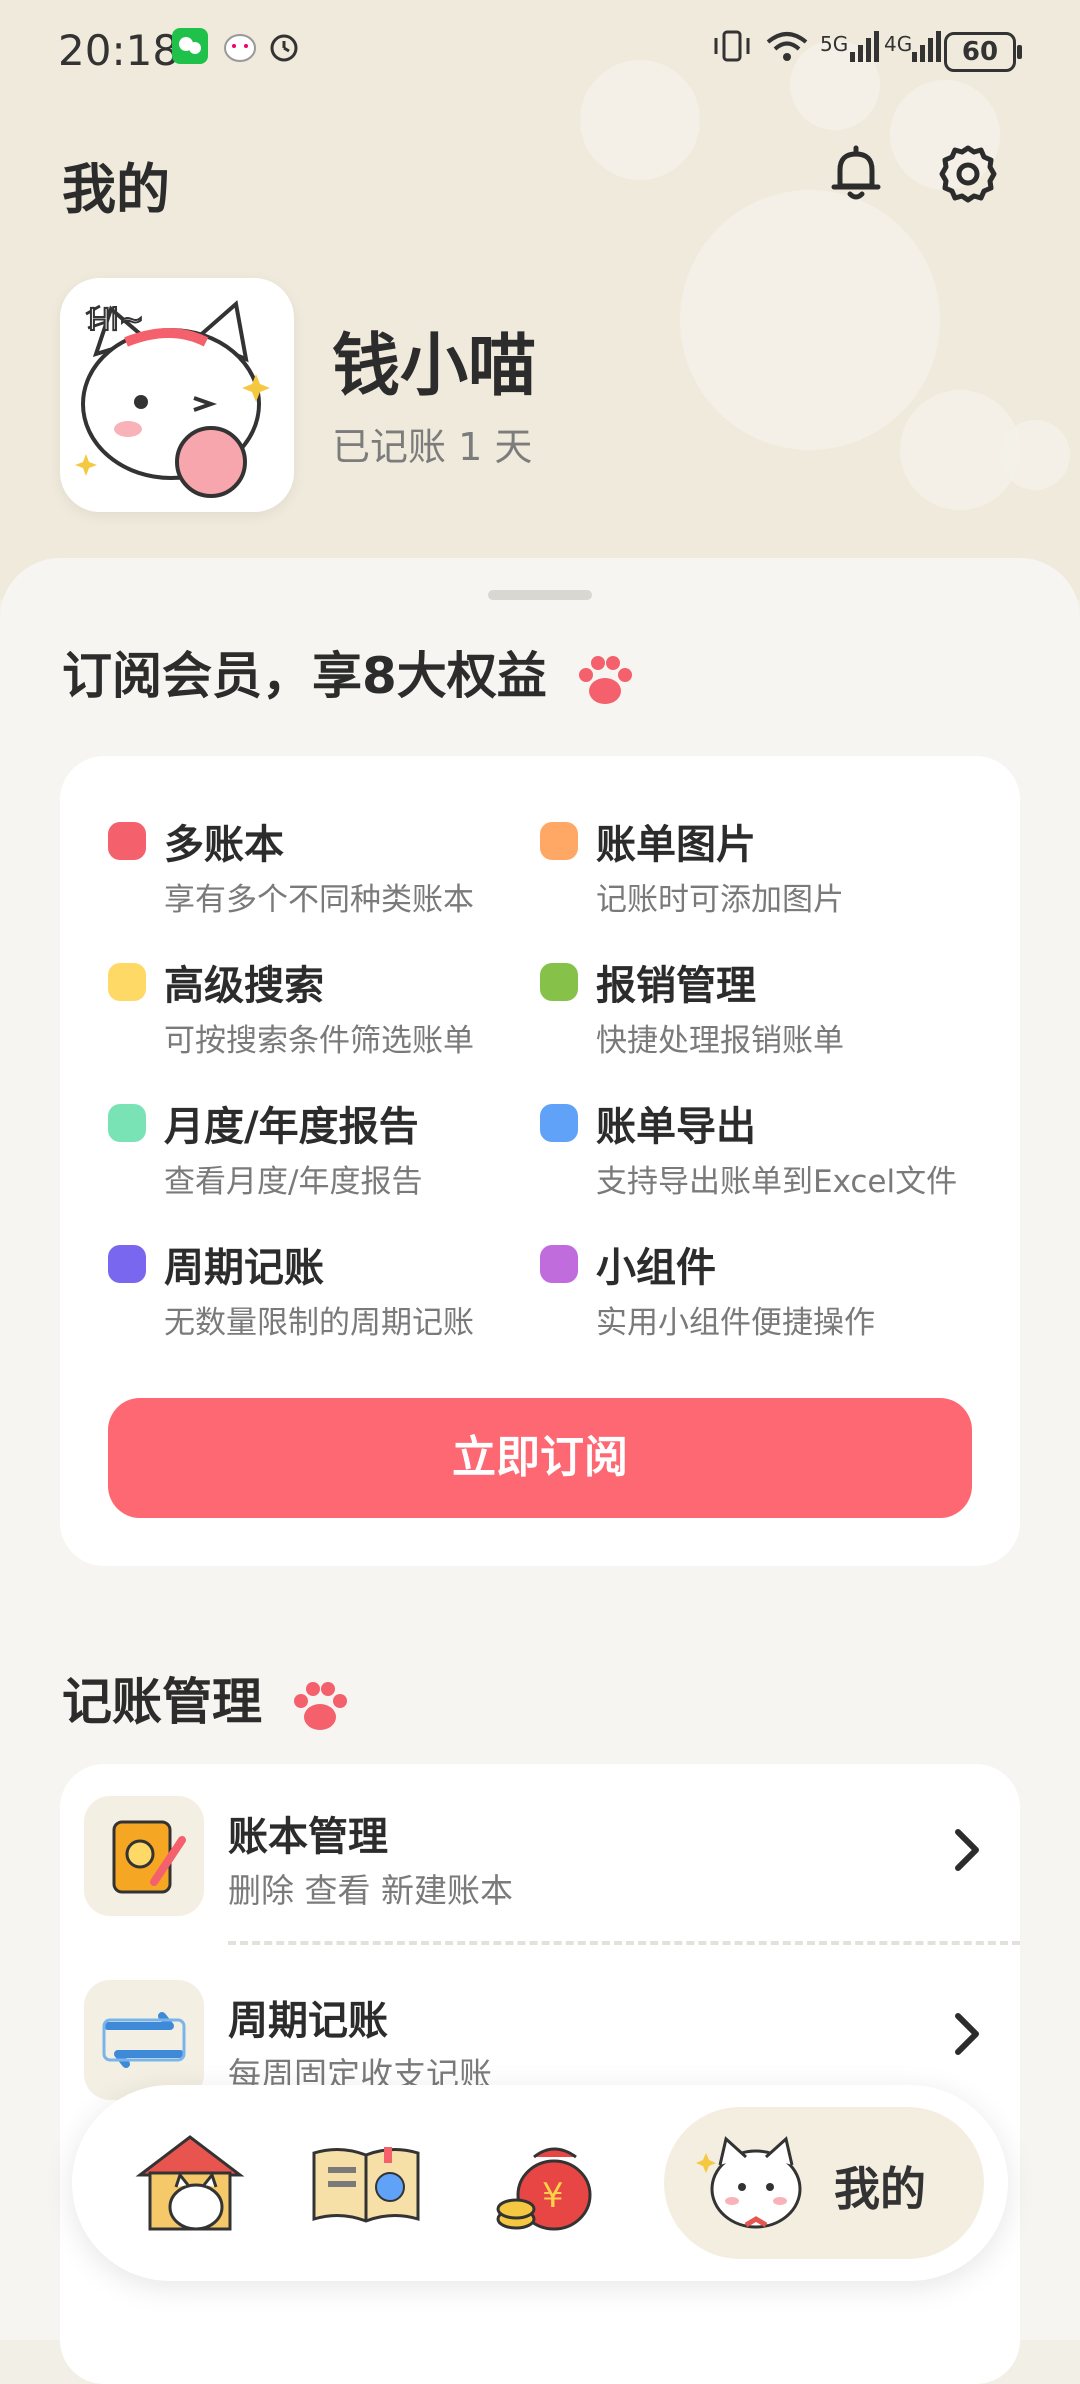  I want to click on username: 钱小喵, so click(434, 366).